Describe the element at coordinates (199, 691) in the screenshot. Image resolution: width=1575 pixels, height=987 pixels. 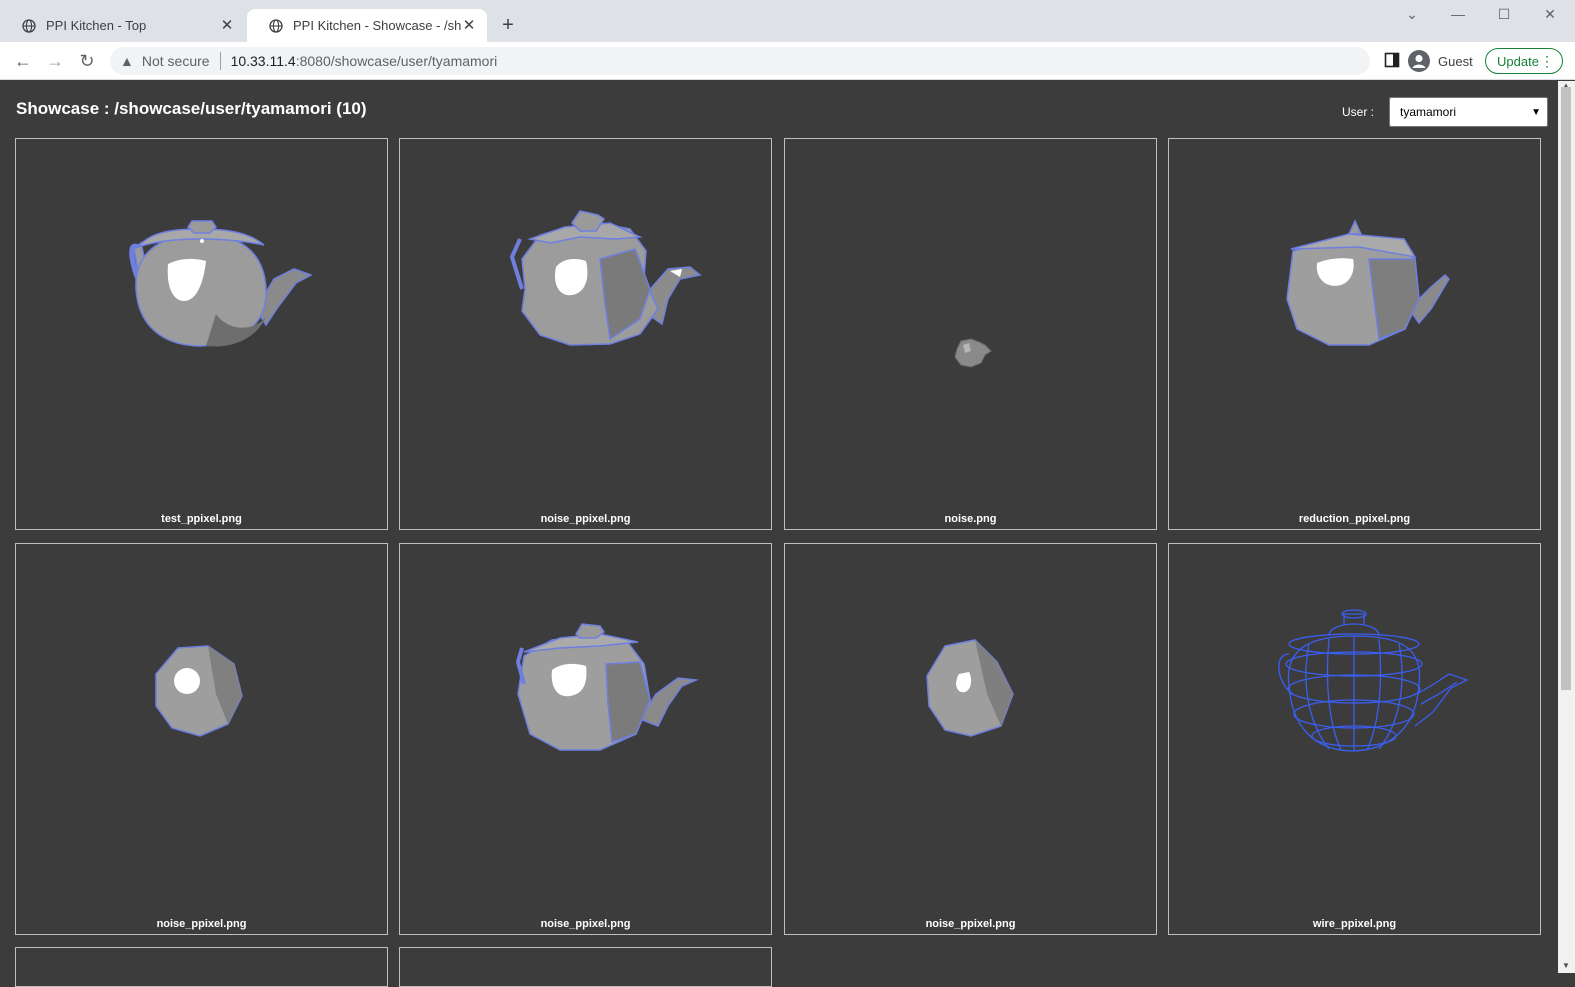
I see `sphere-thumbnail` at that location.